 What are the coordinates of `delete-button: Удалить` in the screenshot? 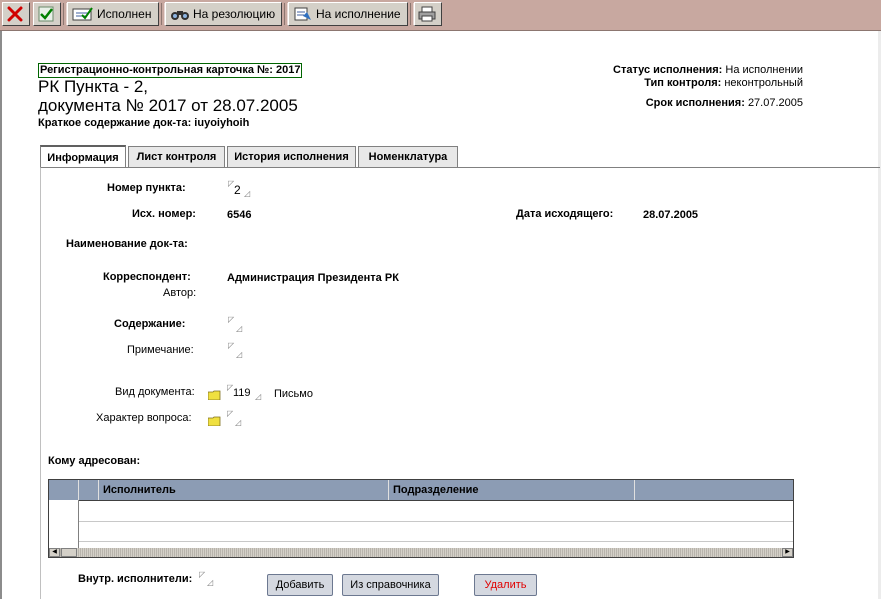 It's located at (505, 585).